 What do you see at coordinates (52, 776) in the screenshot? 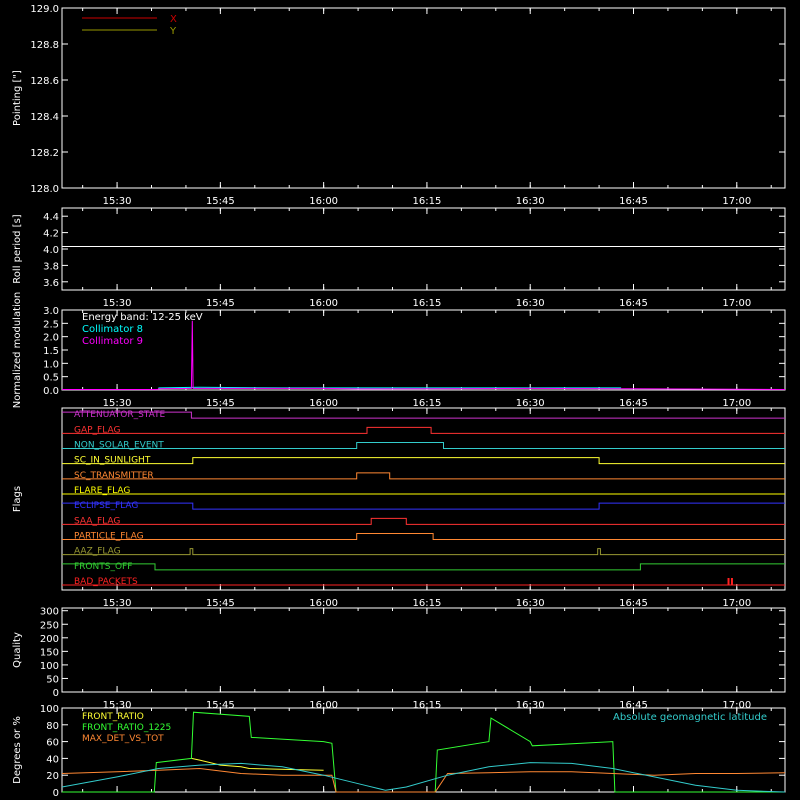
I see `y-tick-label: 20` at bounding box center [52, 776].